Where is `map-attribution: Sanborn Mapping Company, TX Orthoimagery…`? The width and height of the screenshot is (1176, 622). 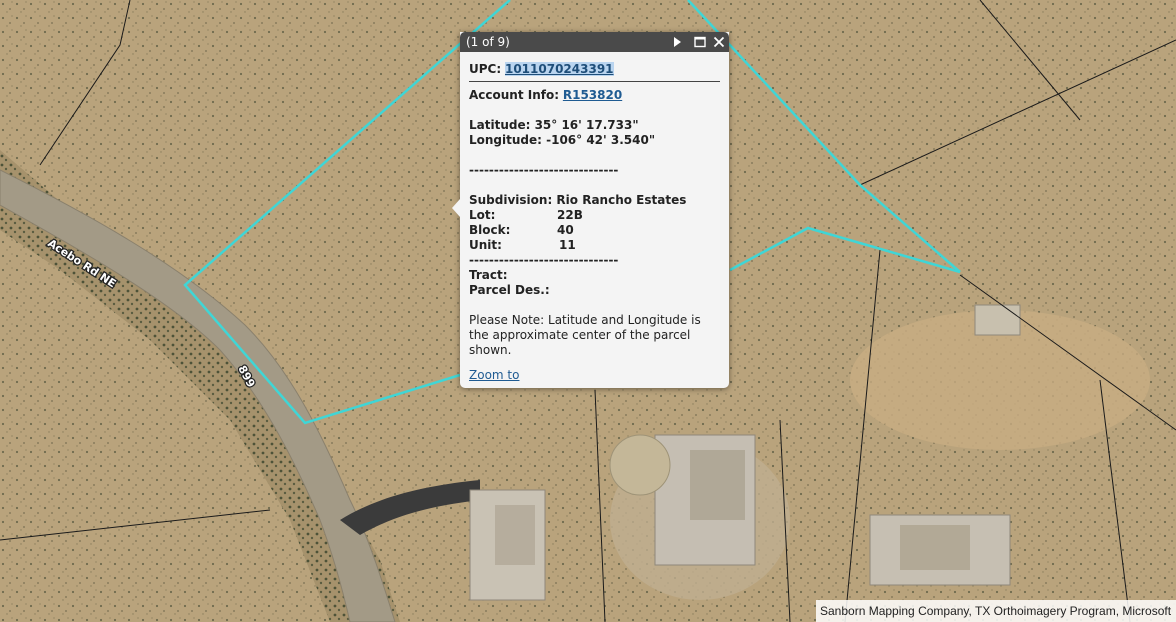
map-attribution: Sanborn Mapping Company, TX Orthoimagery… is located at coordinates (996, 611).